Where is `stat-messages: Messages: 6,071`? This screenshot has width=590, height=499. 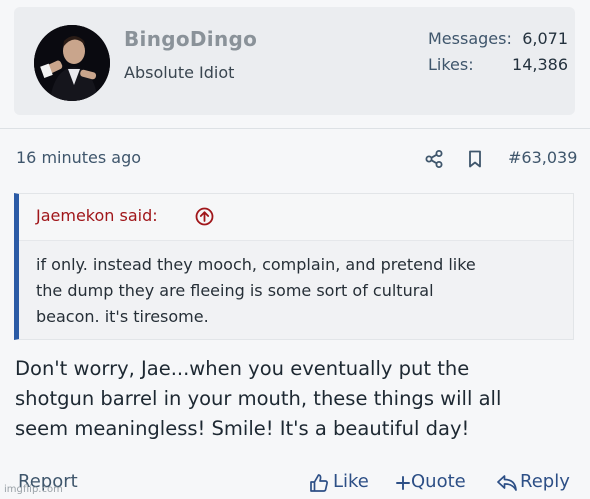 stat-messages: Messages: 6,071 is located at coordinates (498, 42).